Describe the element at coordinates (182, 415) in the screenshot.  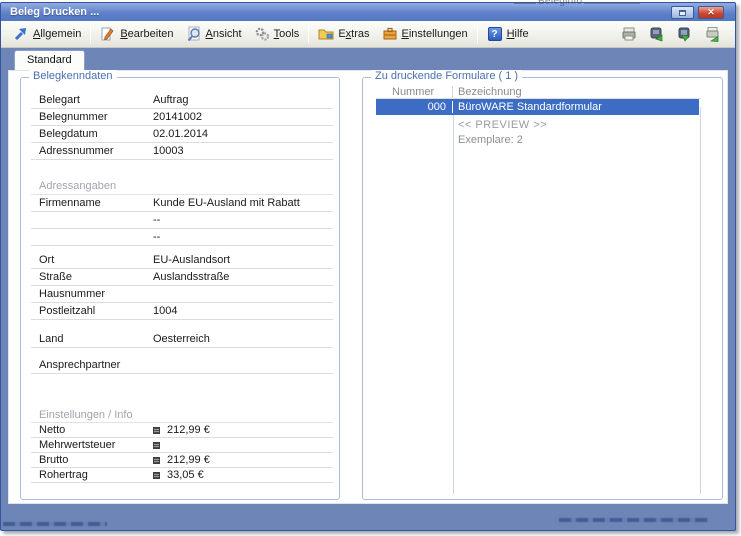
I see `section-einstellungen-info: Einstellungen / Info` at that location.